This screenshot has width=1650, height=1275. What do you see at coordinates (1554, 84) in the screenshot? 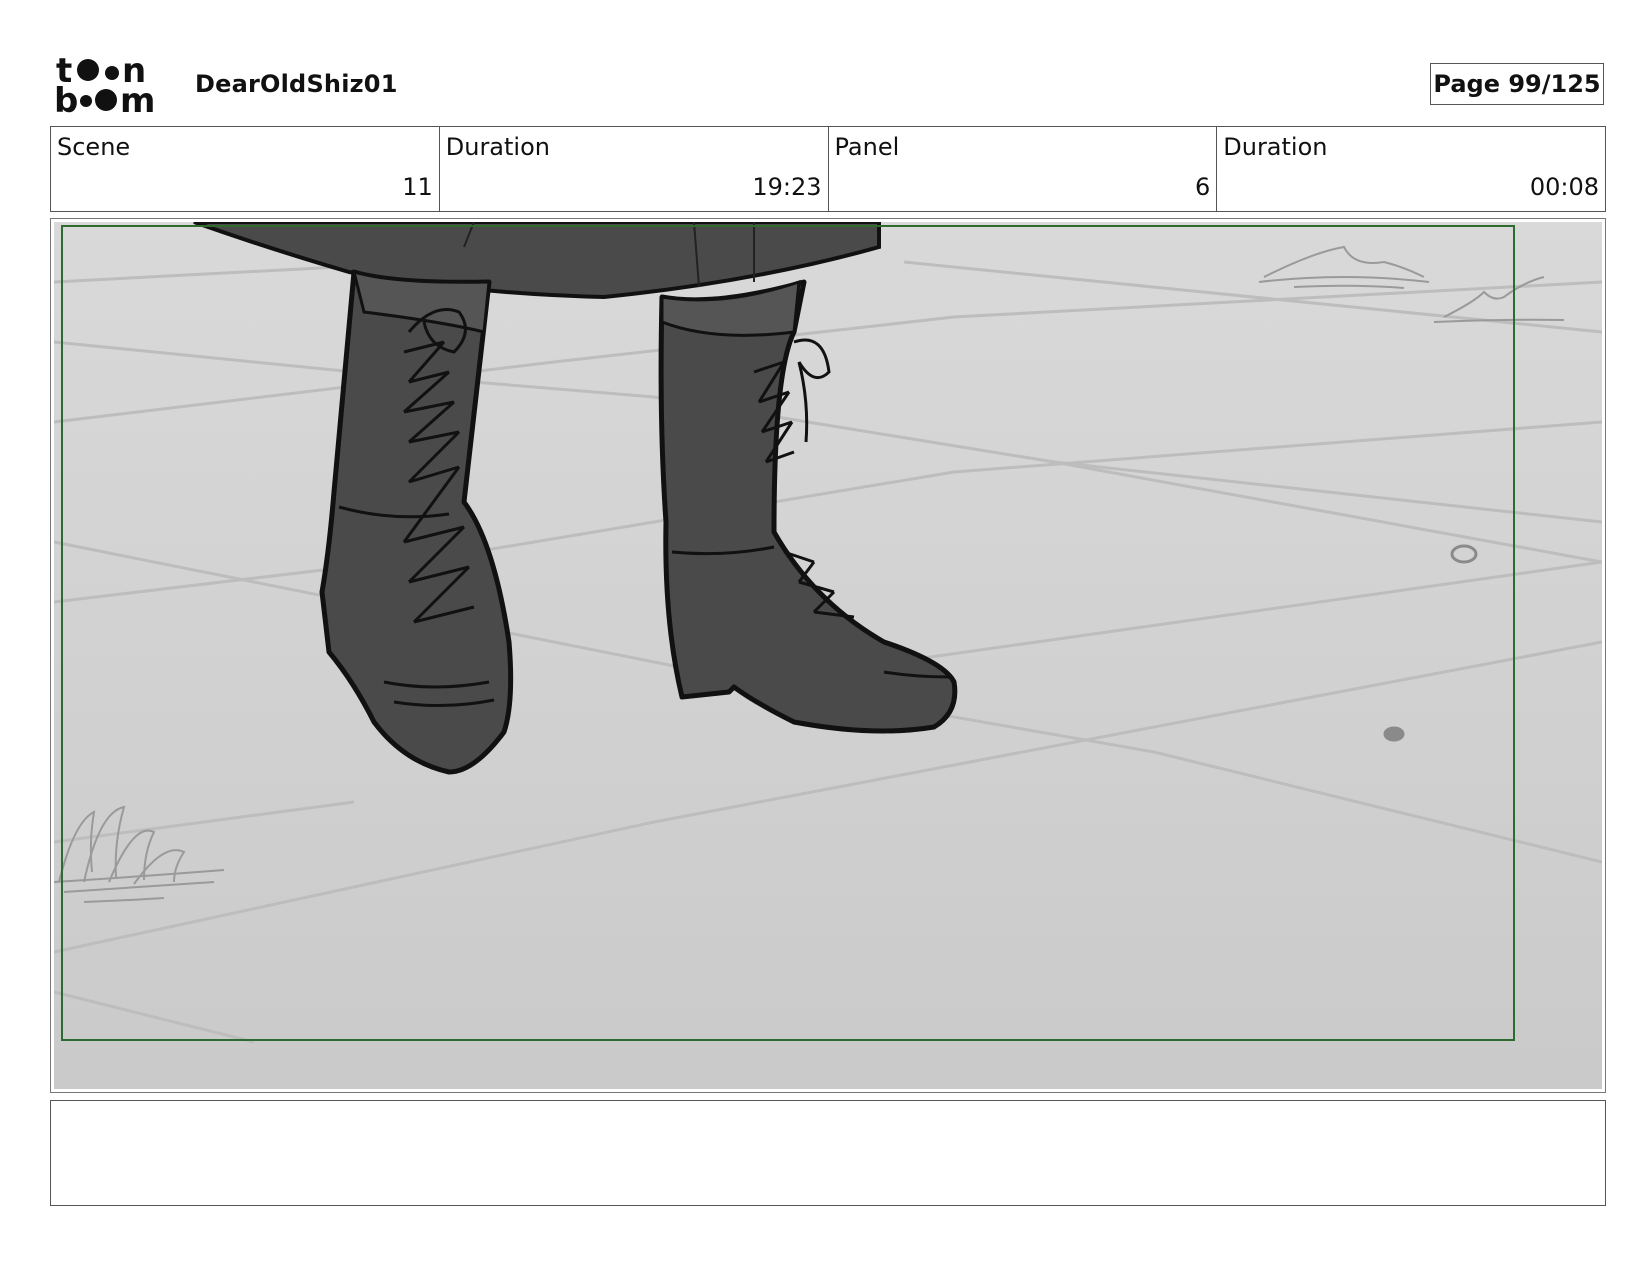
I see `page-value: 99/125` at bounding box center [1554, 84].